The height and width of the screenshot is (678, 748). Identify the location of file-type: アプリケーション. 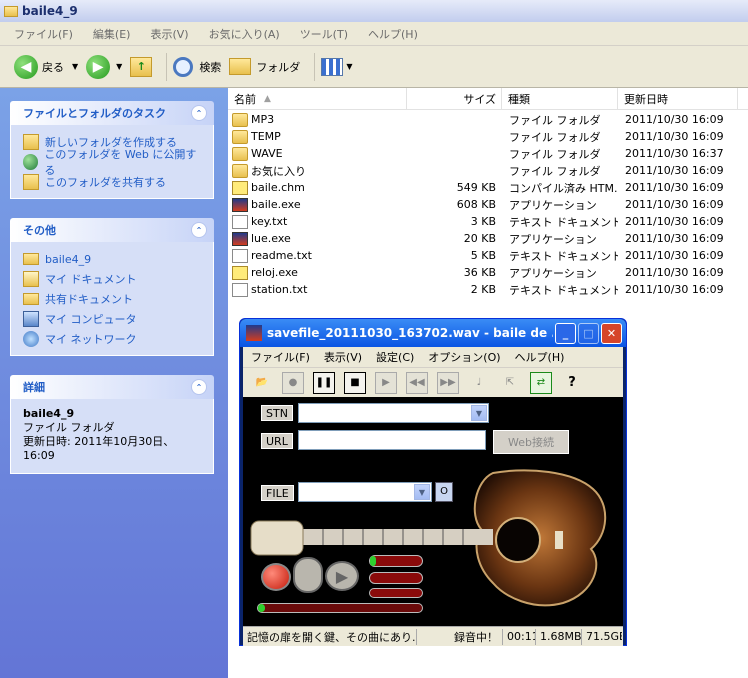
(553, 273).